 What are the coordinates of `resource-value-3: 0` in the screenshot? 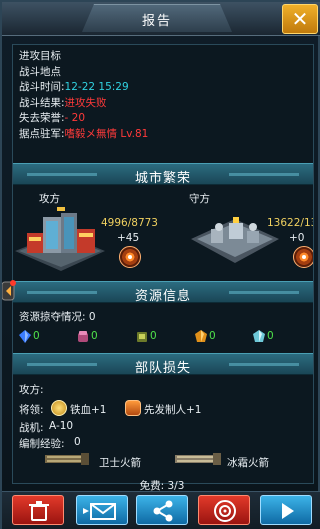 It's located at (153, 336).